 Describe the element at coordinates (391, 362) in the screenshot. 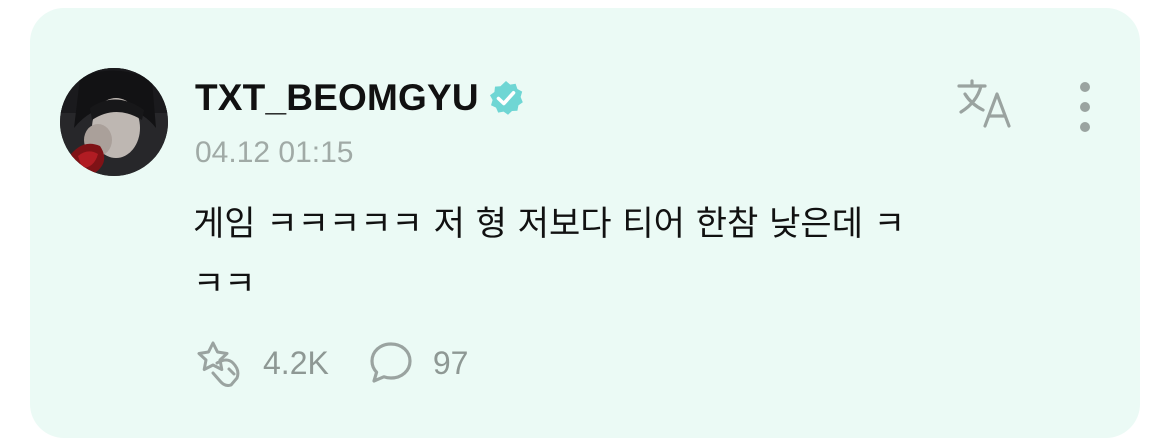

I see `speech-bubble-icon` at that location.